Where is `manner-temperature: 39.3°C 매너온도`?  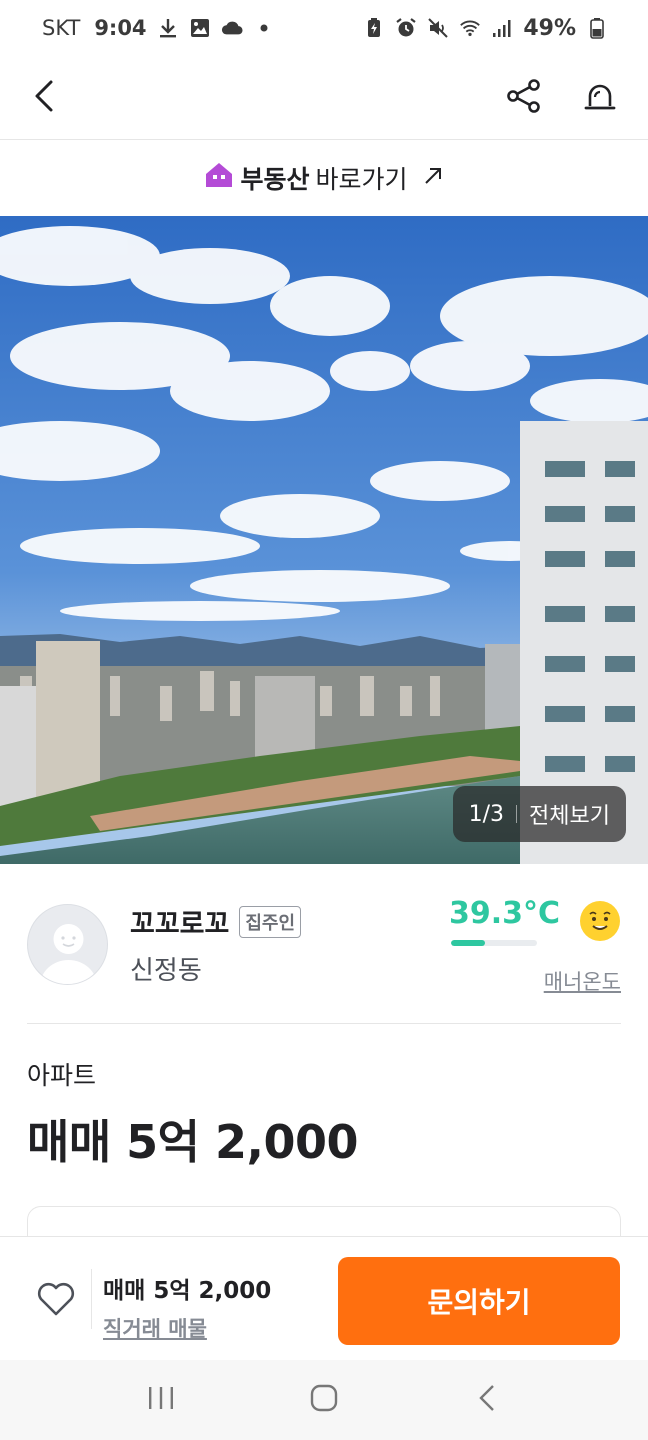
manner-temperature: 39.3°C 매너온도 is located at coordinates (531, 956).